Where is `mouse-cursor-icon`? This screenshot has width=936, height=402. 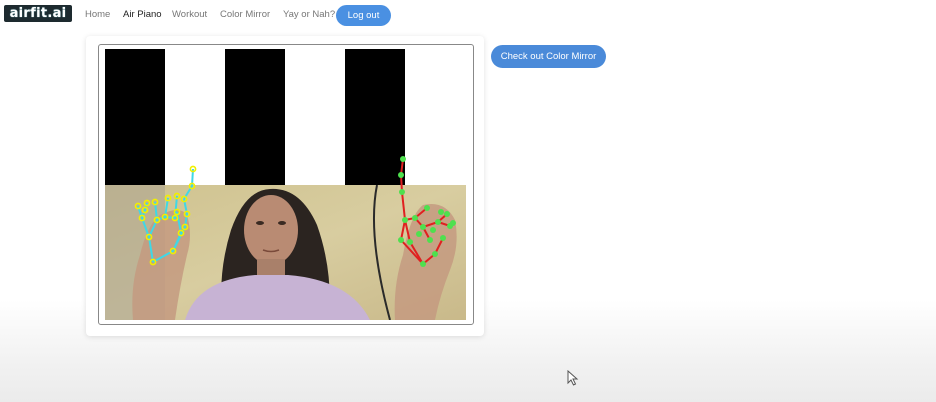 mouse-cursor-icon is located at coordinates (573, 378).